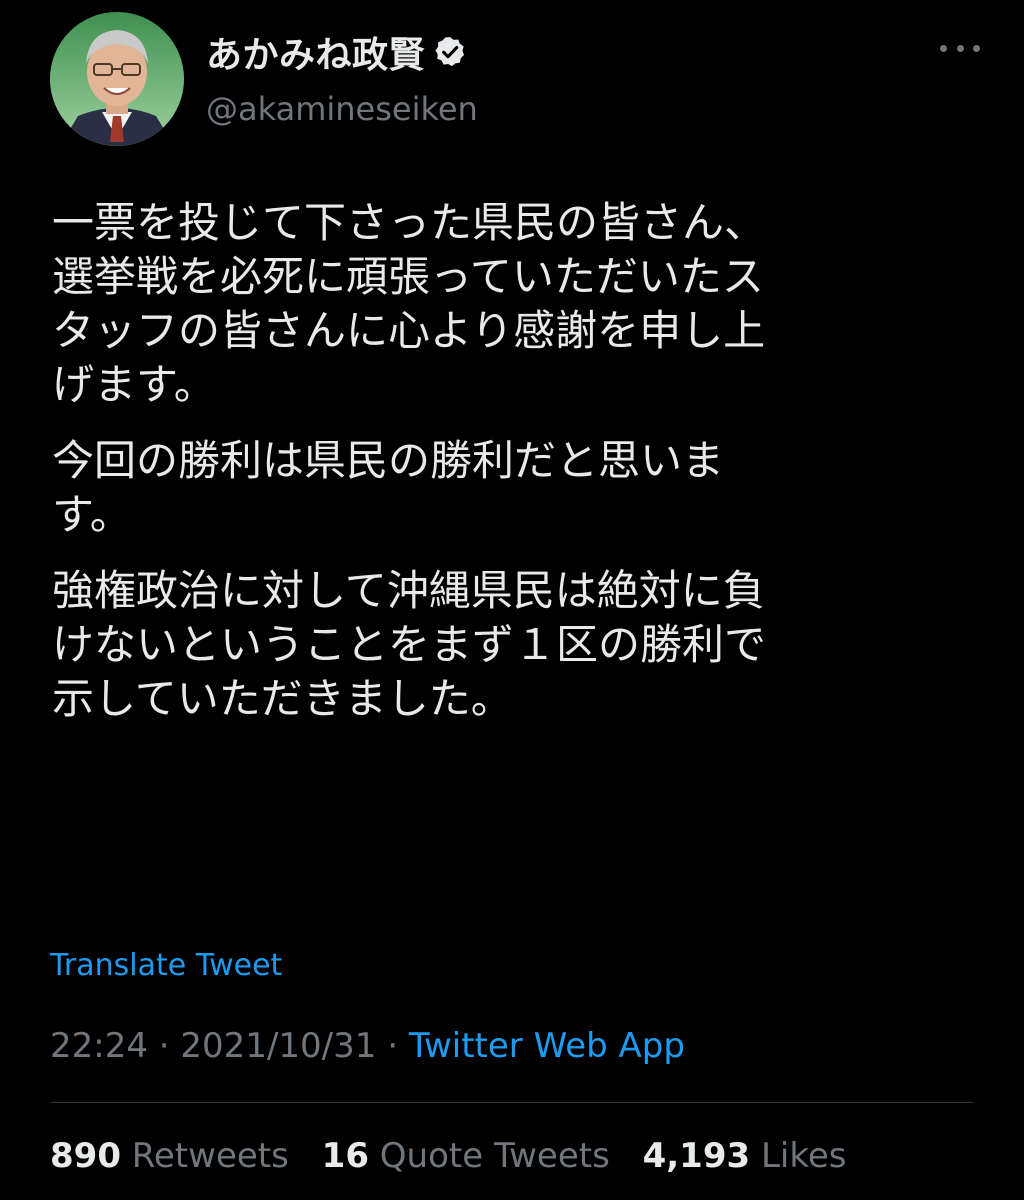 This screenshot has height=1200, width=1024. I want to click on retweets-count: 890, so click(85, 1156).